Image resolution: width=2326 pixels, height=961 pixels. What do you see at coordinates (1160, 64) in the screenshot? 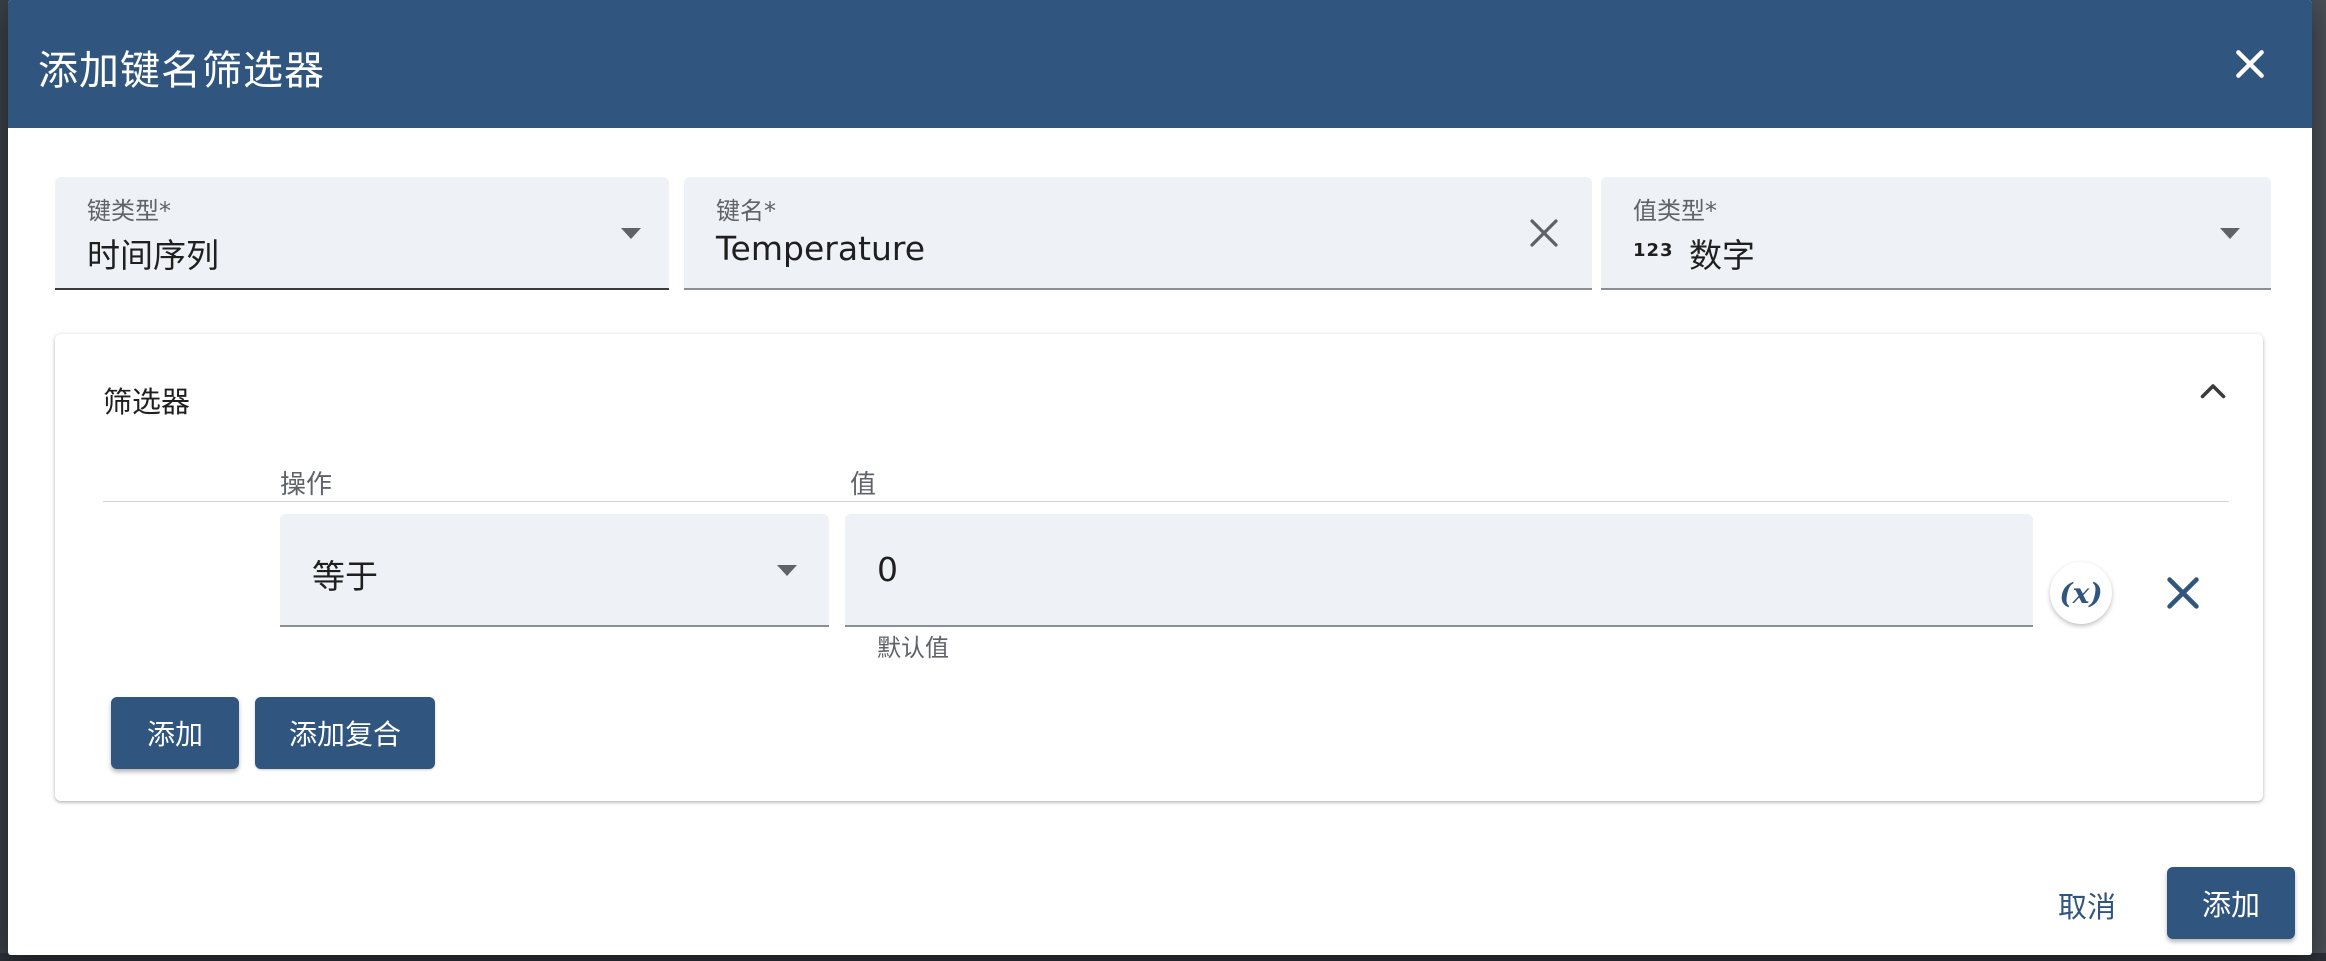
I see `dialog-header: 添加键名筛选器` at bounding box center [1160, 64].